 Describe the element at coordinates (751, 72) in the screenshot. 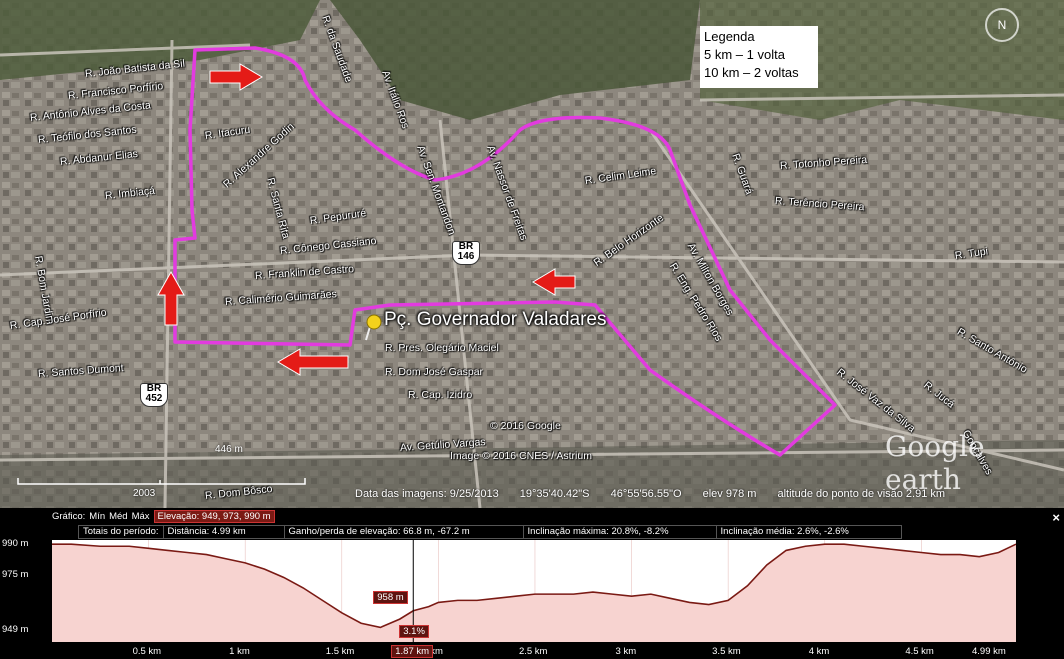

I see `legend-line-2: 10 km – 2 voltas` at that location.